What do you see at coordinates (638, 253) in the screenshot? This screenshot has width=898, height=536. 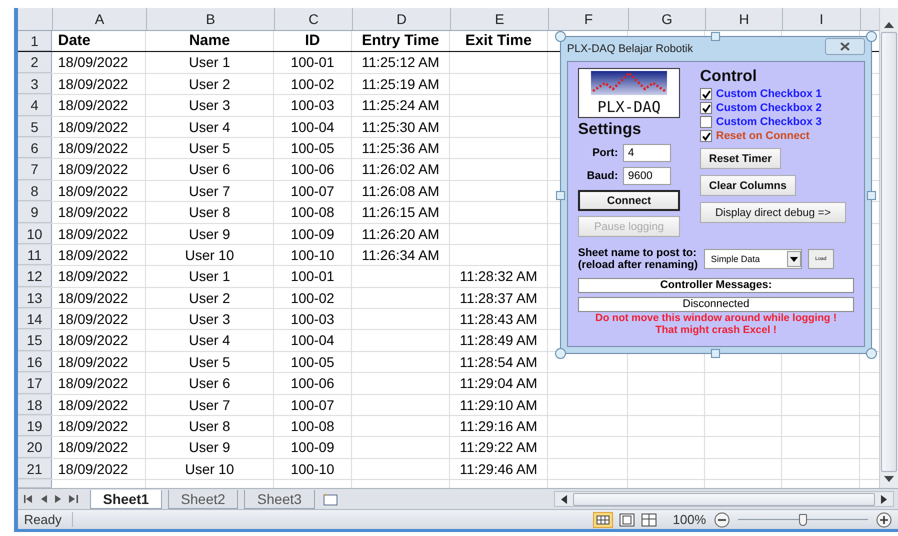 I see `sheet-name-label: Sheet name to post to:` at bounding box center [638, 253].